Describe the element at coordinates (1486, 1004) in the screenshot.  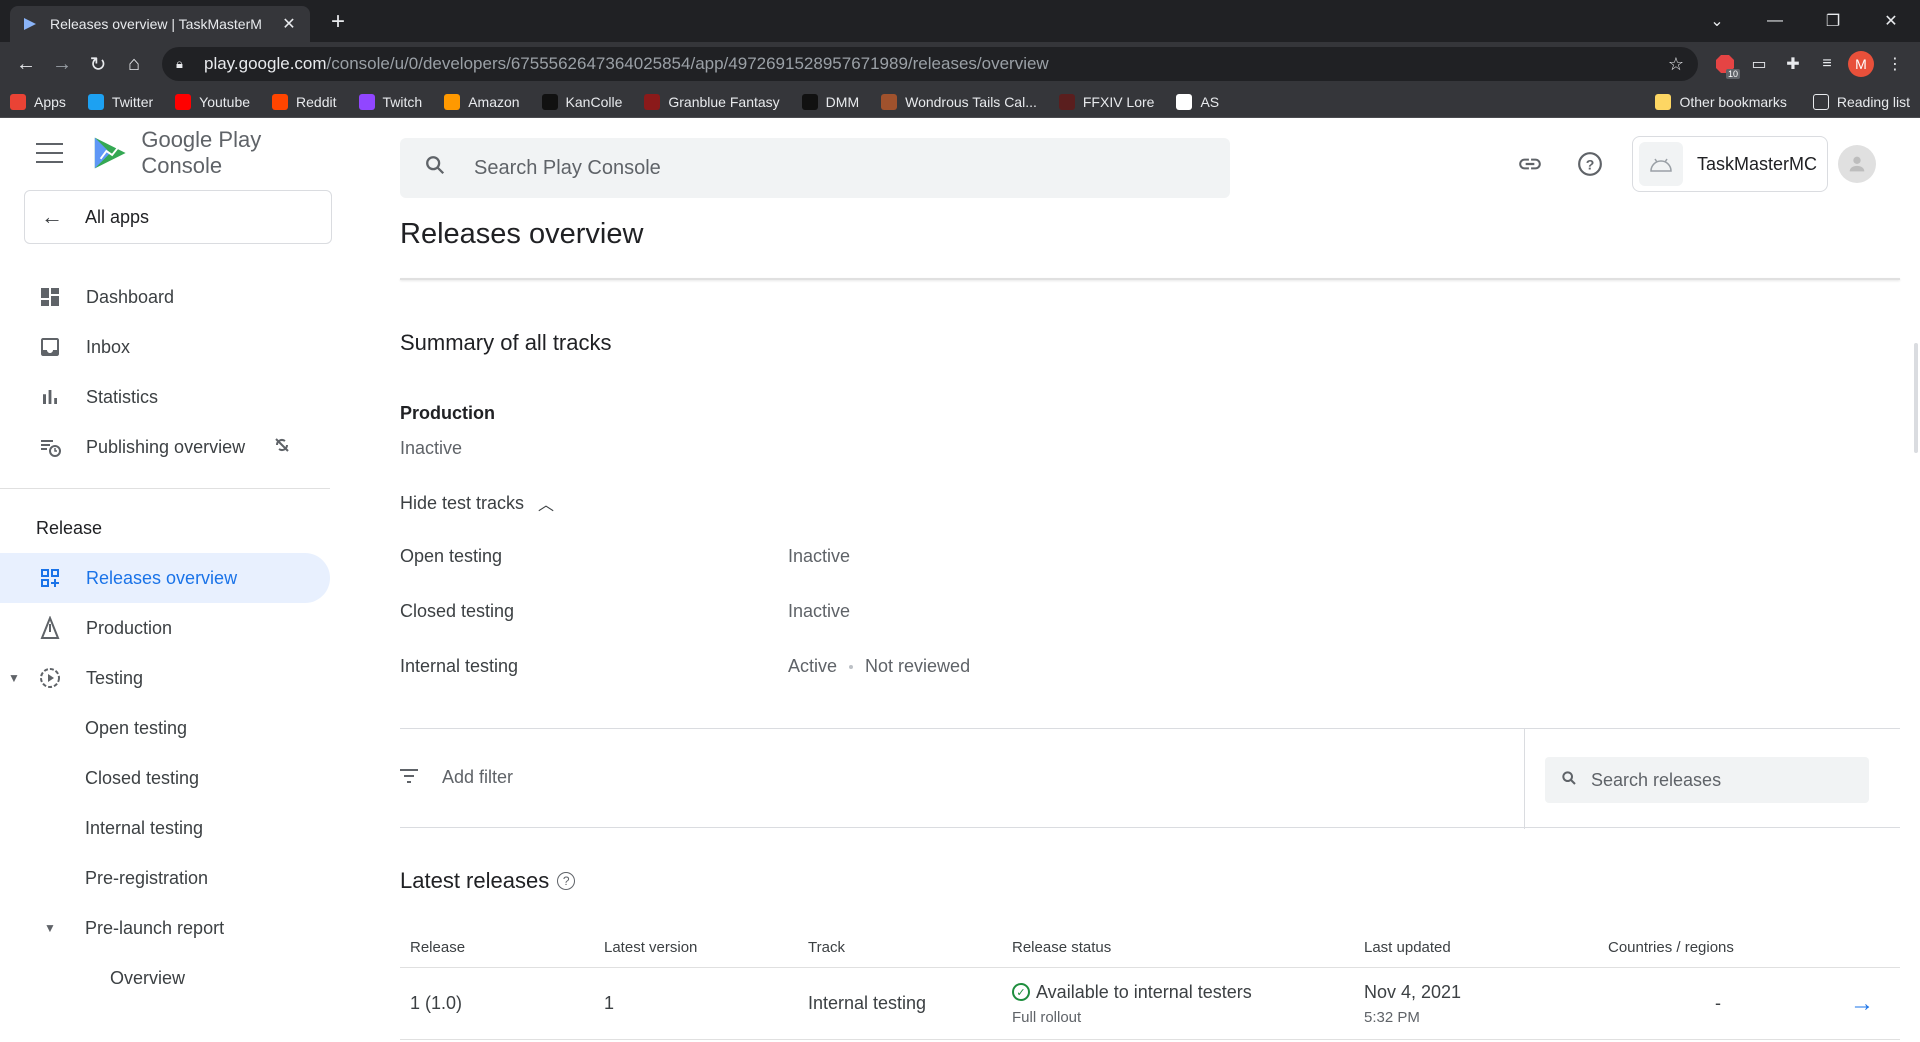
I see `last-updated-cell: Nov 4, 2021 5:32 PM` at that location.